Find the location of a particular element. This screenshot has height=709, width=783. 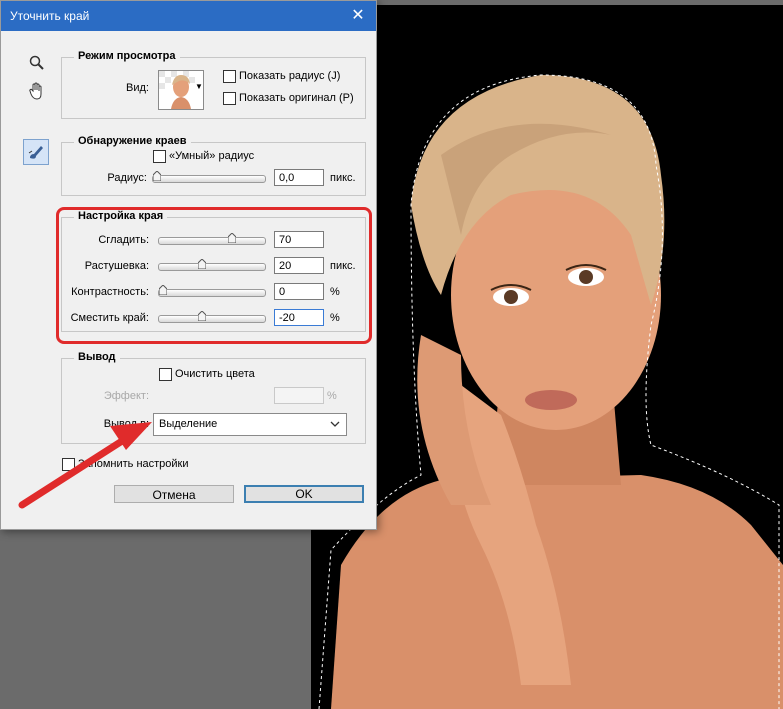

remember-settings-label: Запомнить настройки is located at coordinates (133, 464).